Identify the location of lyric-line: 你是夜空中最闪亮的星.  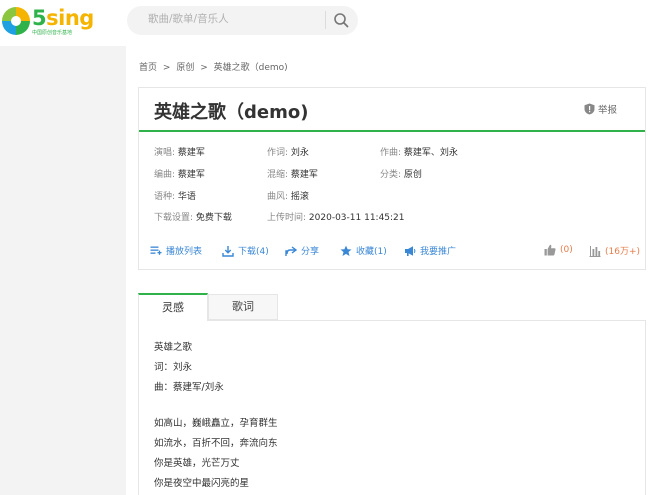
(202, 483).